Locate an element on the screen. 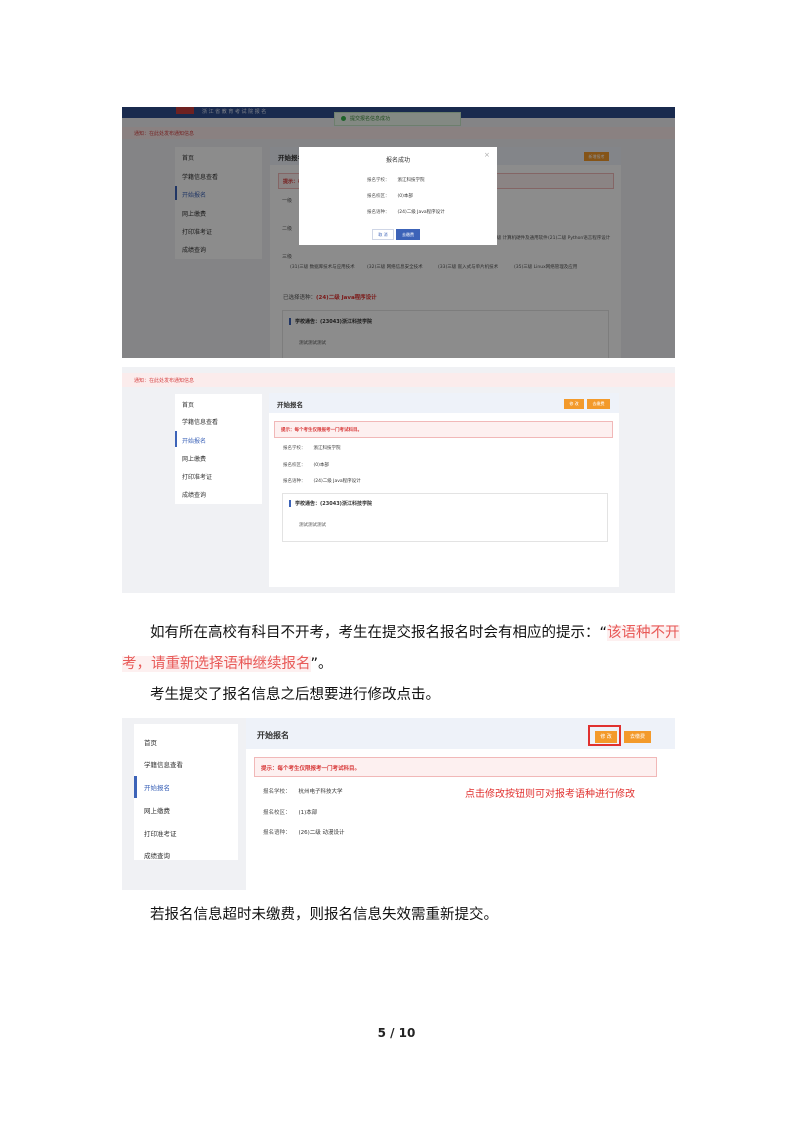 The width and height of the screenshot is (793, 1122). para1-highlight: 该语种不开 is located at coordinates (643, 633).